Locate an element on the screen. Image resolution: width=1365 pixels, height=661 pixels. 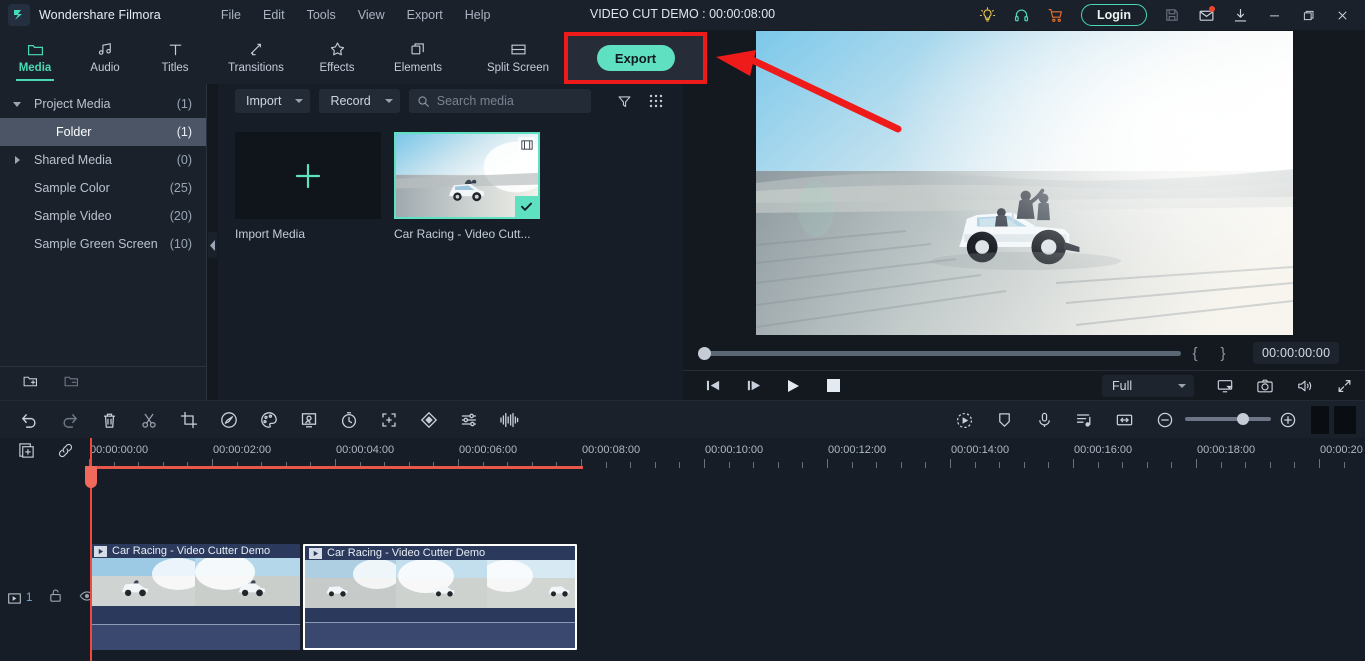
next-frame-button is located at coordinates (753, 386).